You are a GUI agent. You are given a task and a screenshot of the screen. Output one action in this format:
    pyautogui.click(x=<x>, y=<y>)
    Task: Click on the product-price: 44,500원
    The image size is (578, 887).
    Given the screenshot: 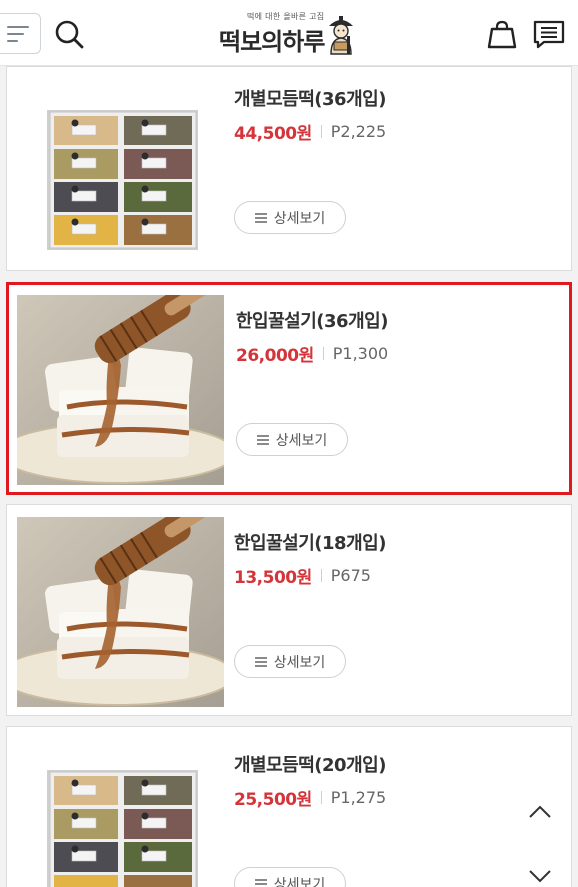 What is the action you would take?
    pyautogui.click(x=273, y=134)
    